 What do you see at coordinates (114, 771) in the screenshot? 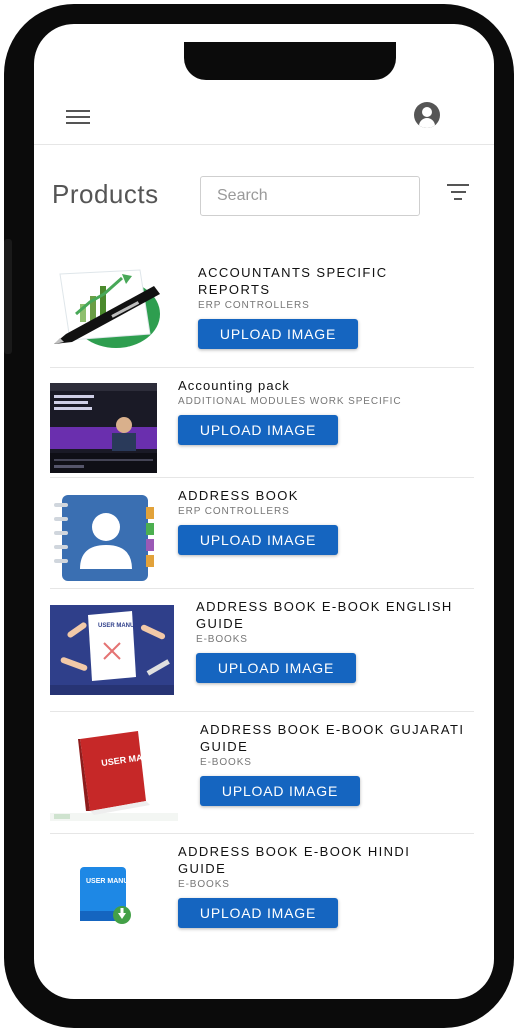
I see `red-manual-book: USER MANUAL` at bounding box center [114, 771].